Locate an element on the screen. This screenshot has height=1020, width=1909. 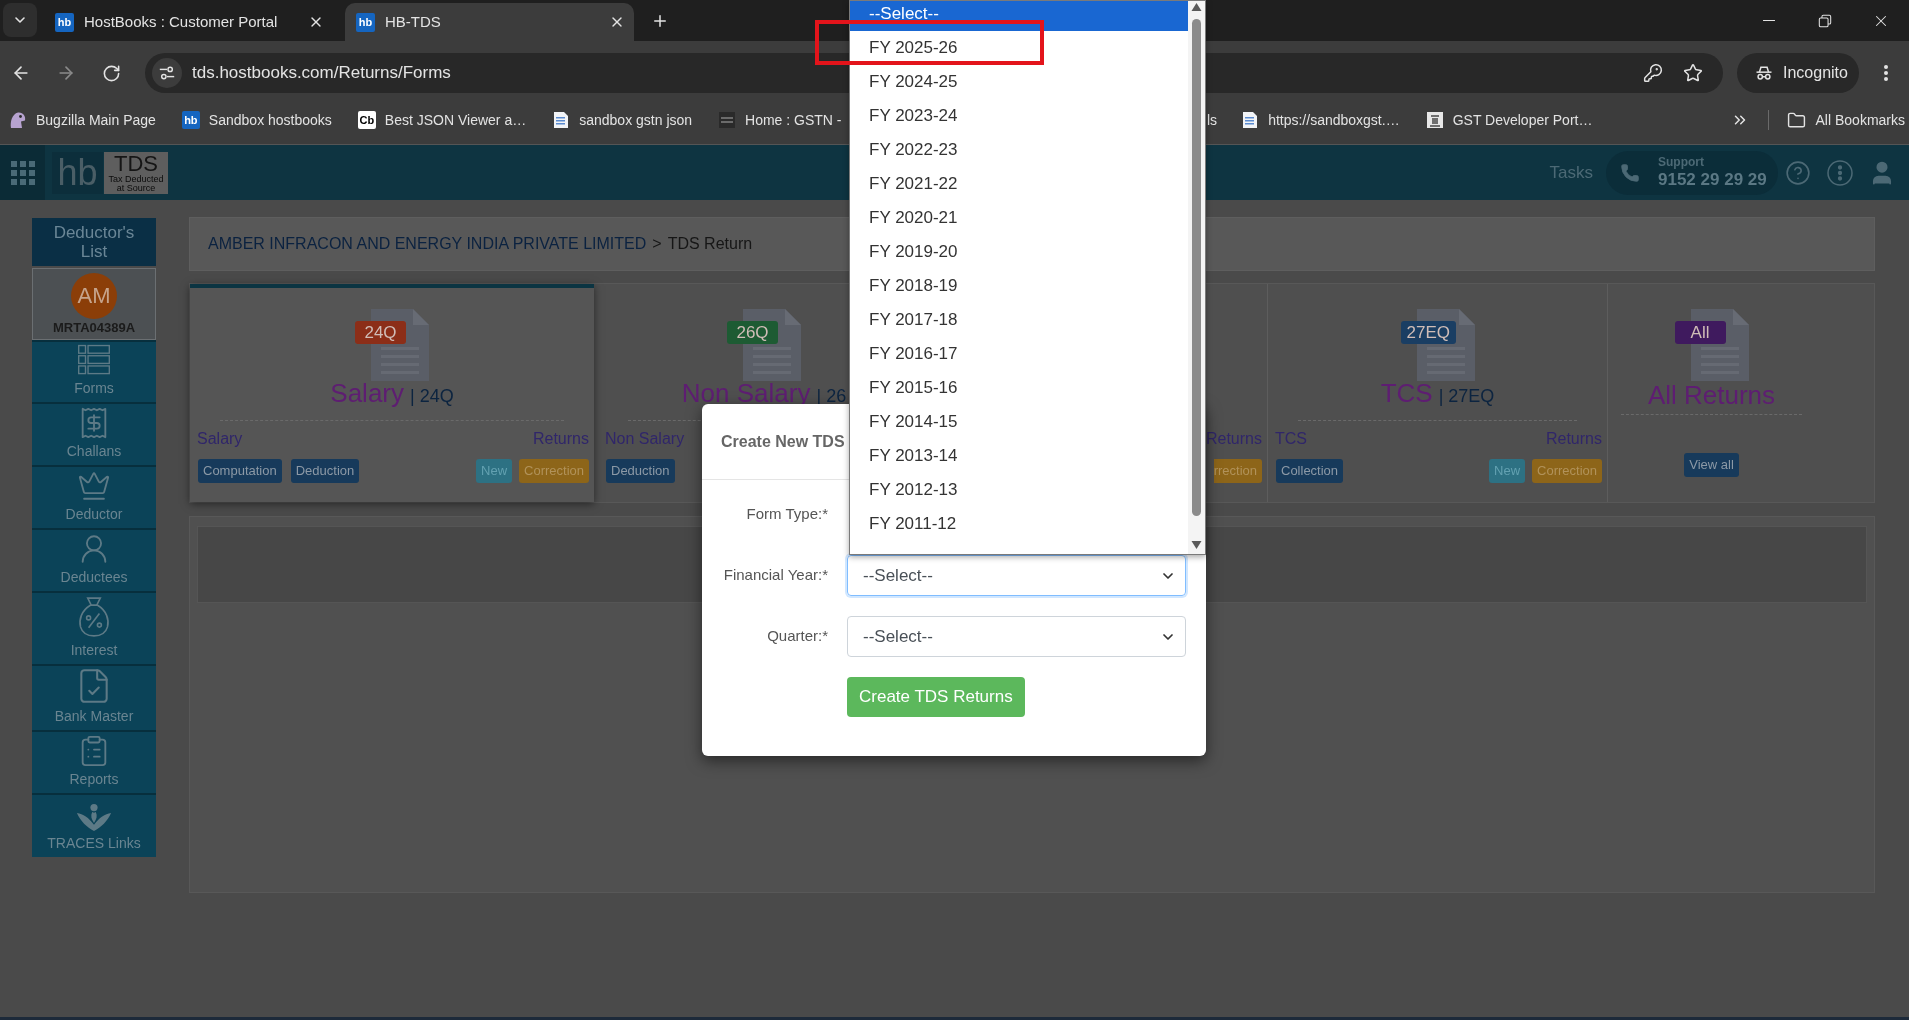
site-logo: Cb is located at coordinates (366, 120).